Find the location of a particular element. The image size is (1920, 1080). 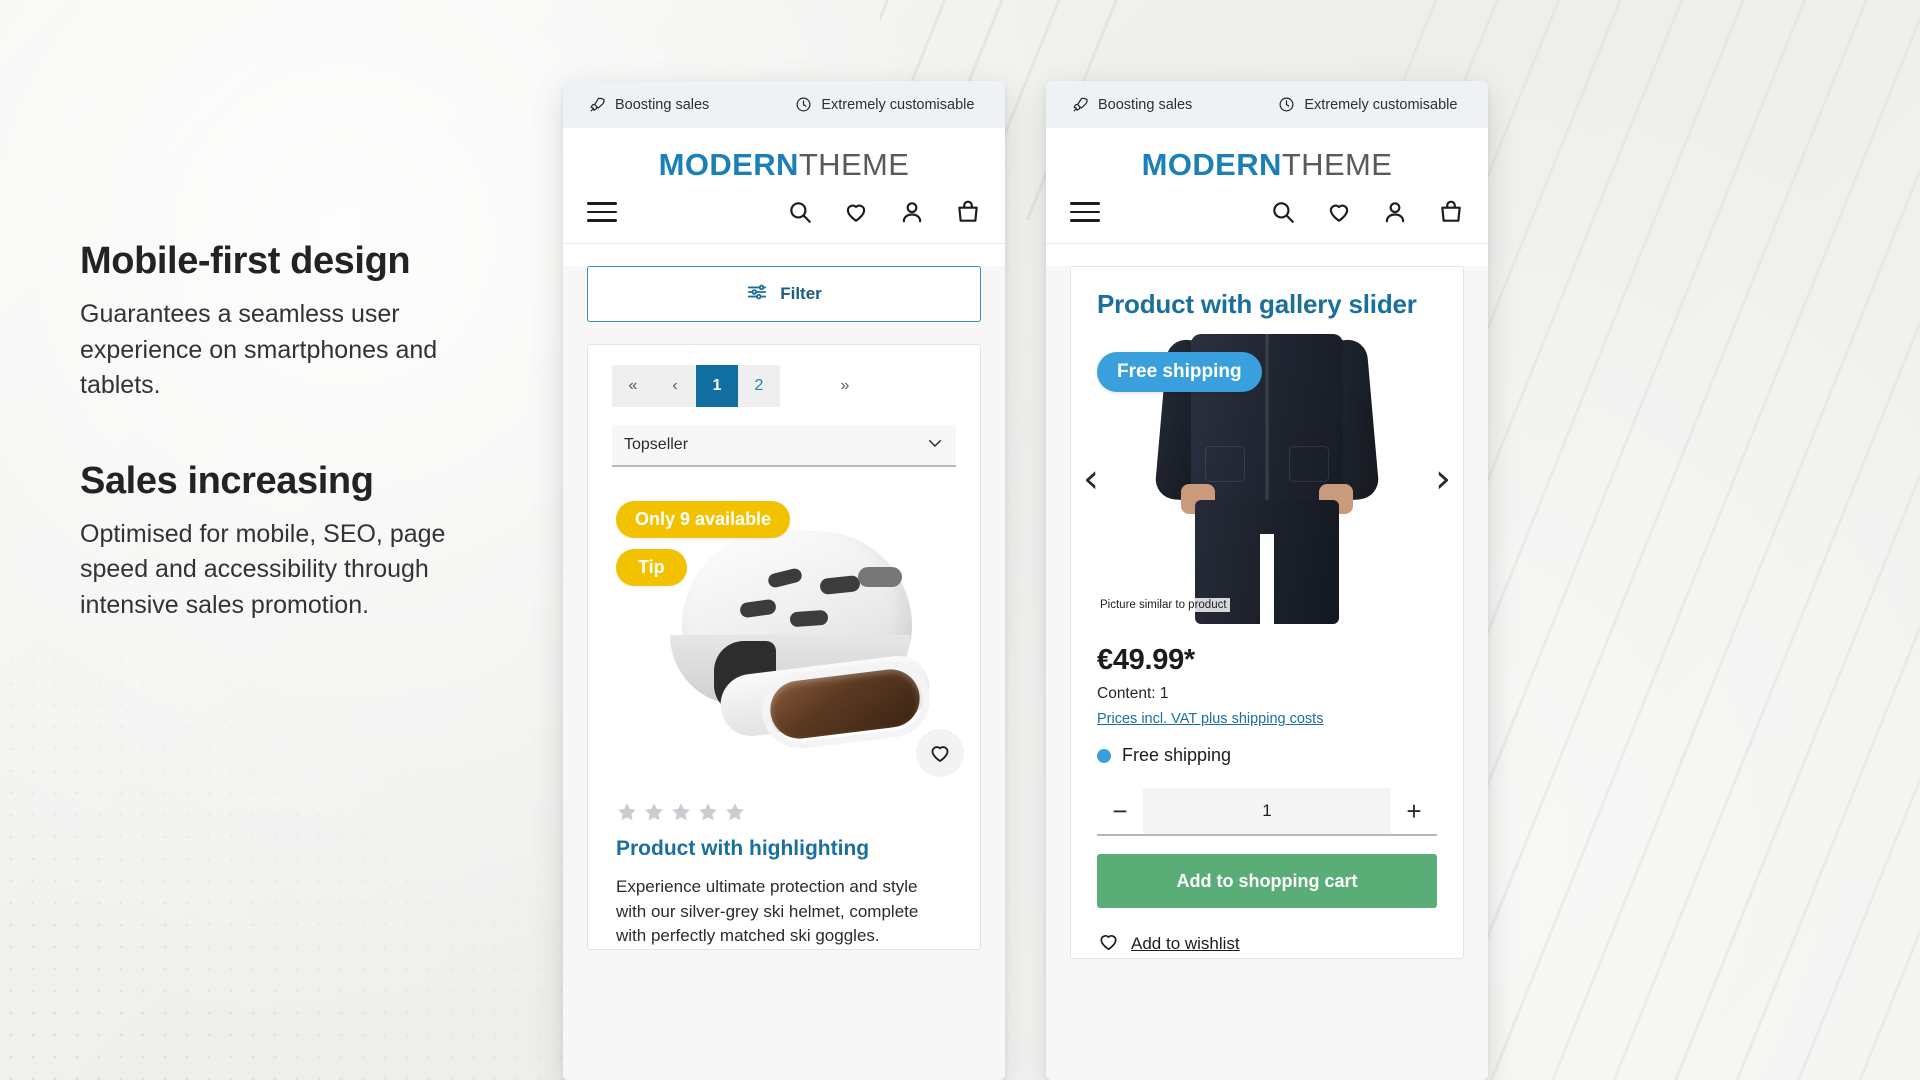

badge-tip: Tip is located at coordinates (651, 567).